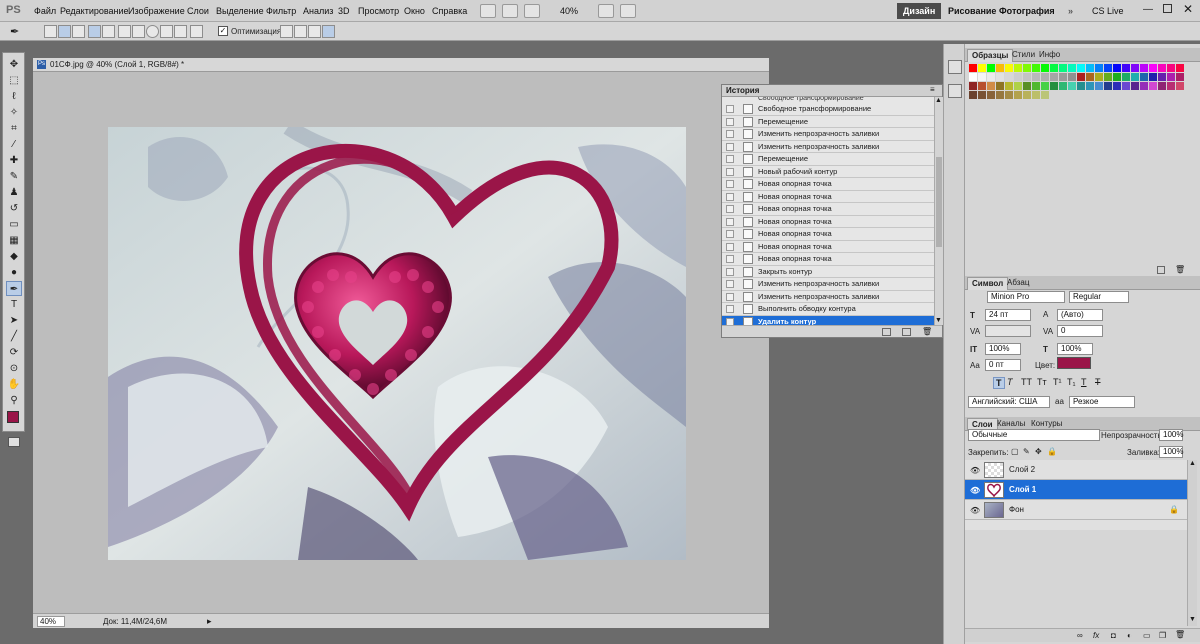 The width and height of the screenshot is (1200, 644). What do you see at coordinates (14, 31) in the screenshot?
I see `pen-tool-preset-icon: ✒` at bounding box center [14, 31].